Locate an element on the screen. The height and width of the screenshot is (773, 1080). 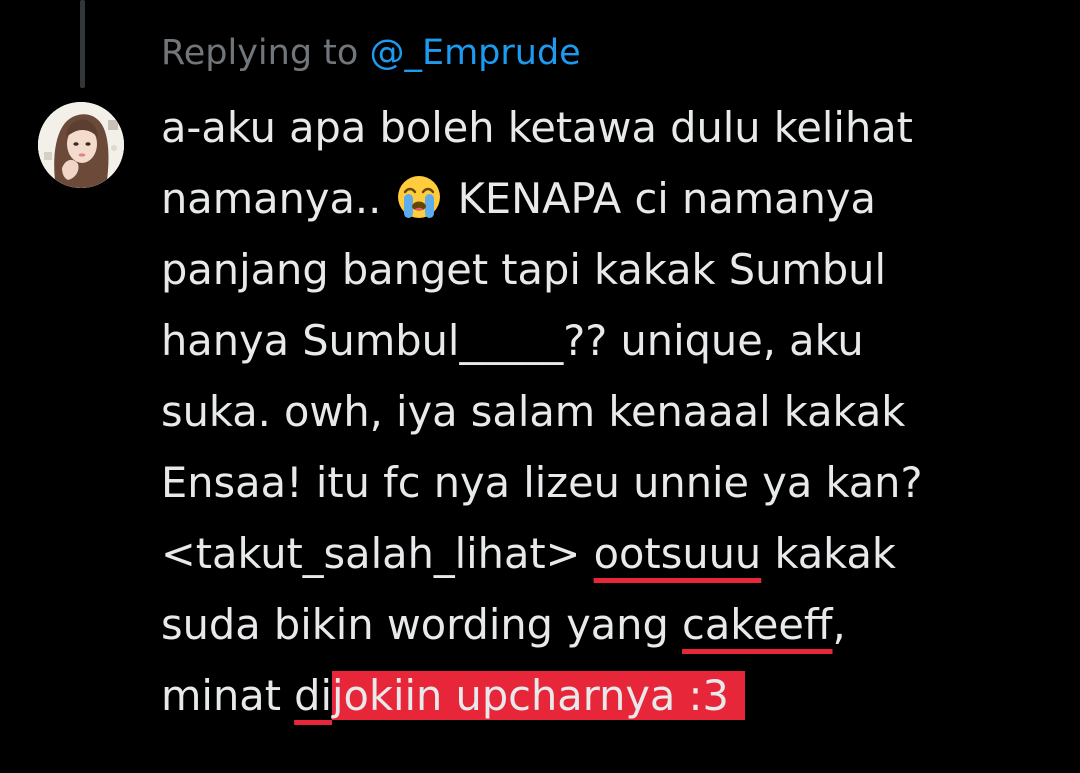
tweet-text-segment: suka. owh, iya salam kenaaal kakak is located at coordinates (533, 411).